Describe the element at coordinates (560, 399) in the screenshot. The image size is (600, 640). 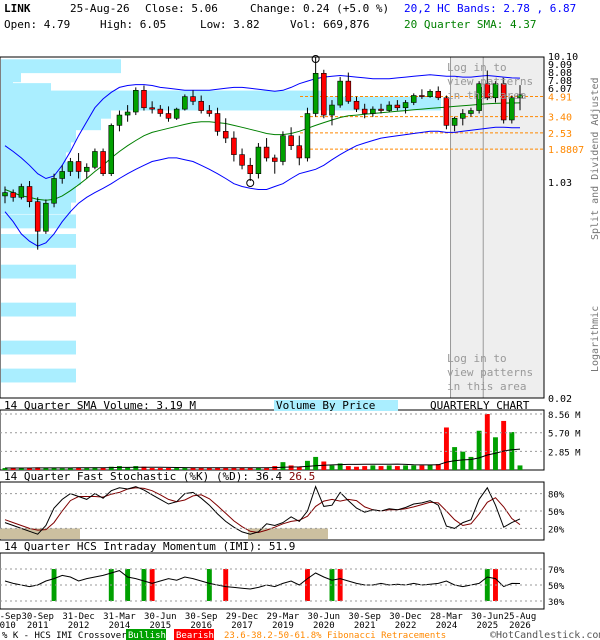
I see `price-tick-label: 0.02` at that location.